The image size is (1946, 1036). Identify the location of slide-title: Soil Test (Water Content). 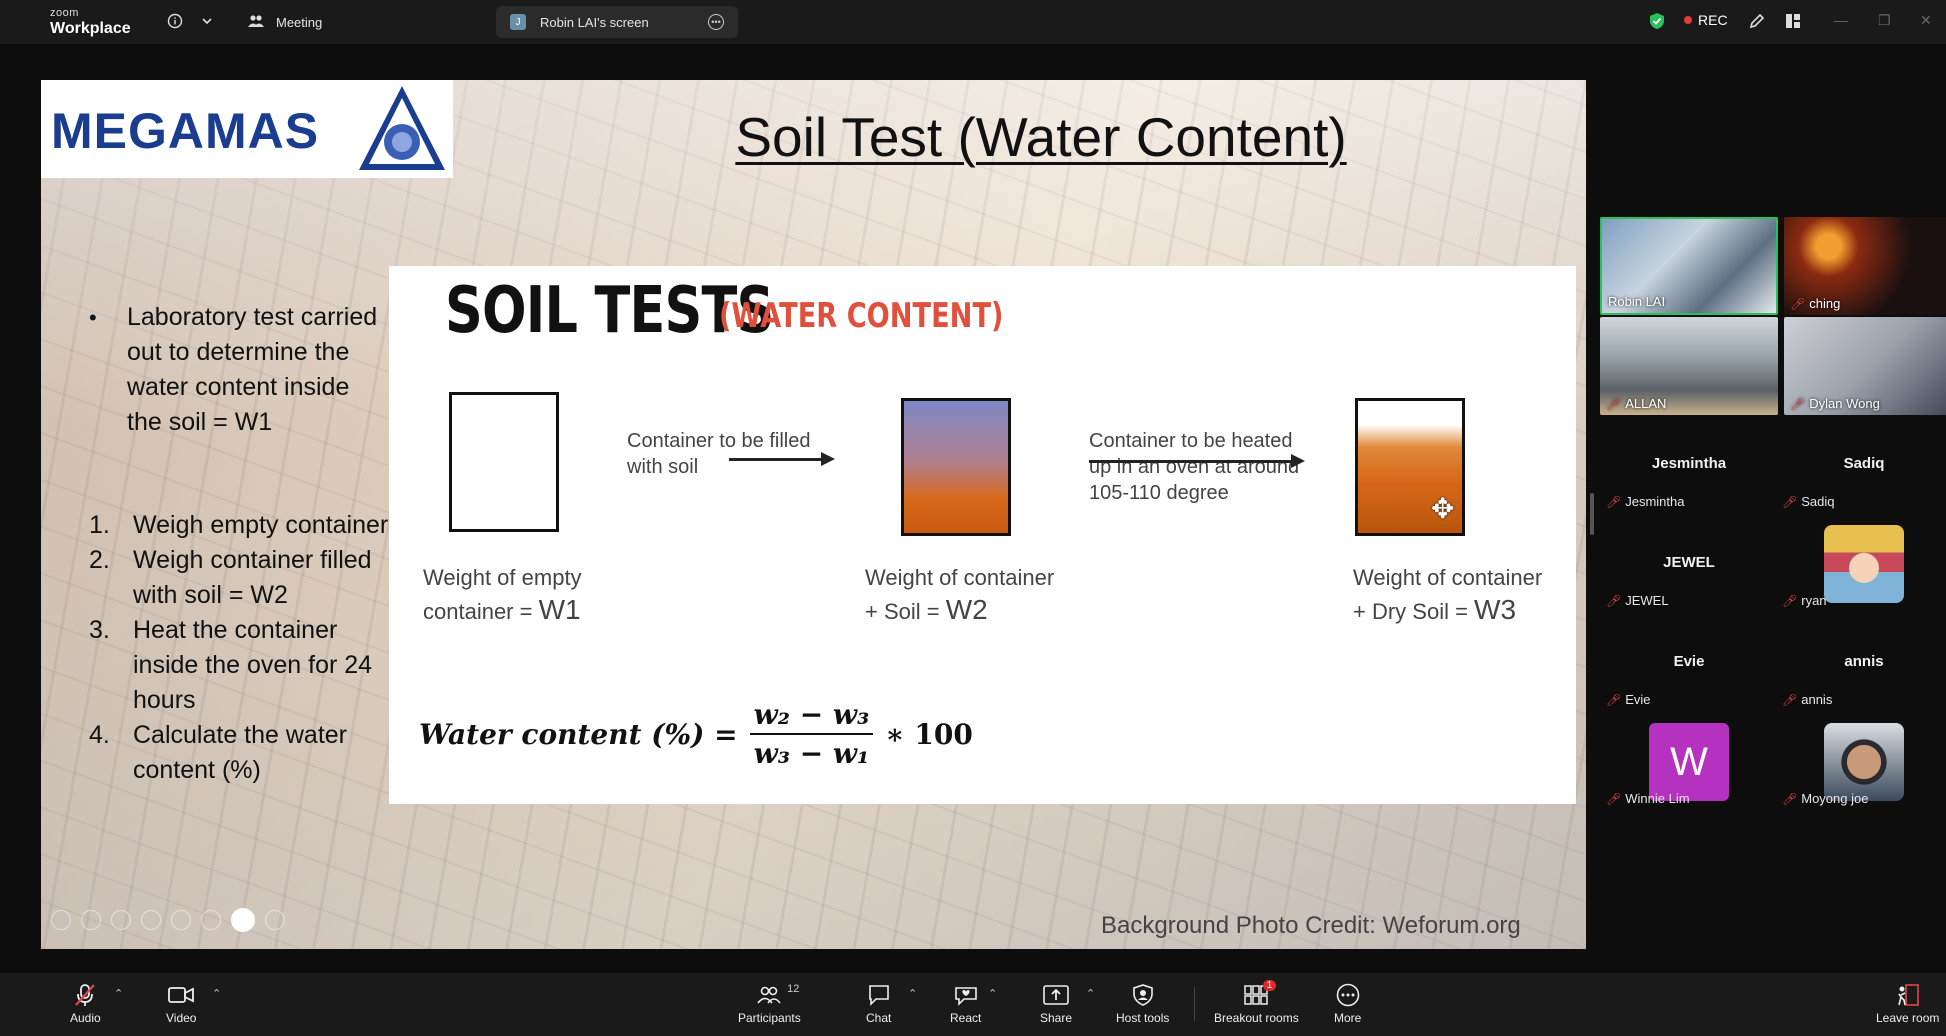
(1041, 137).